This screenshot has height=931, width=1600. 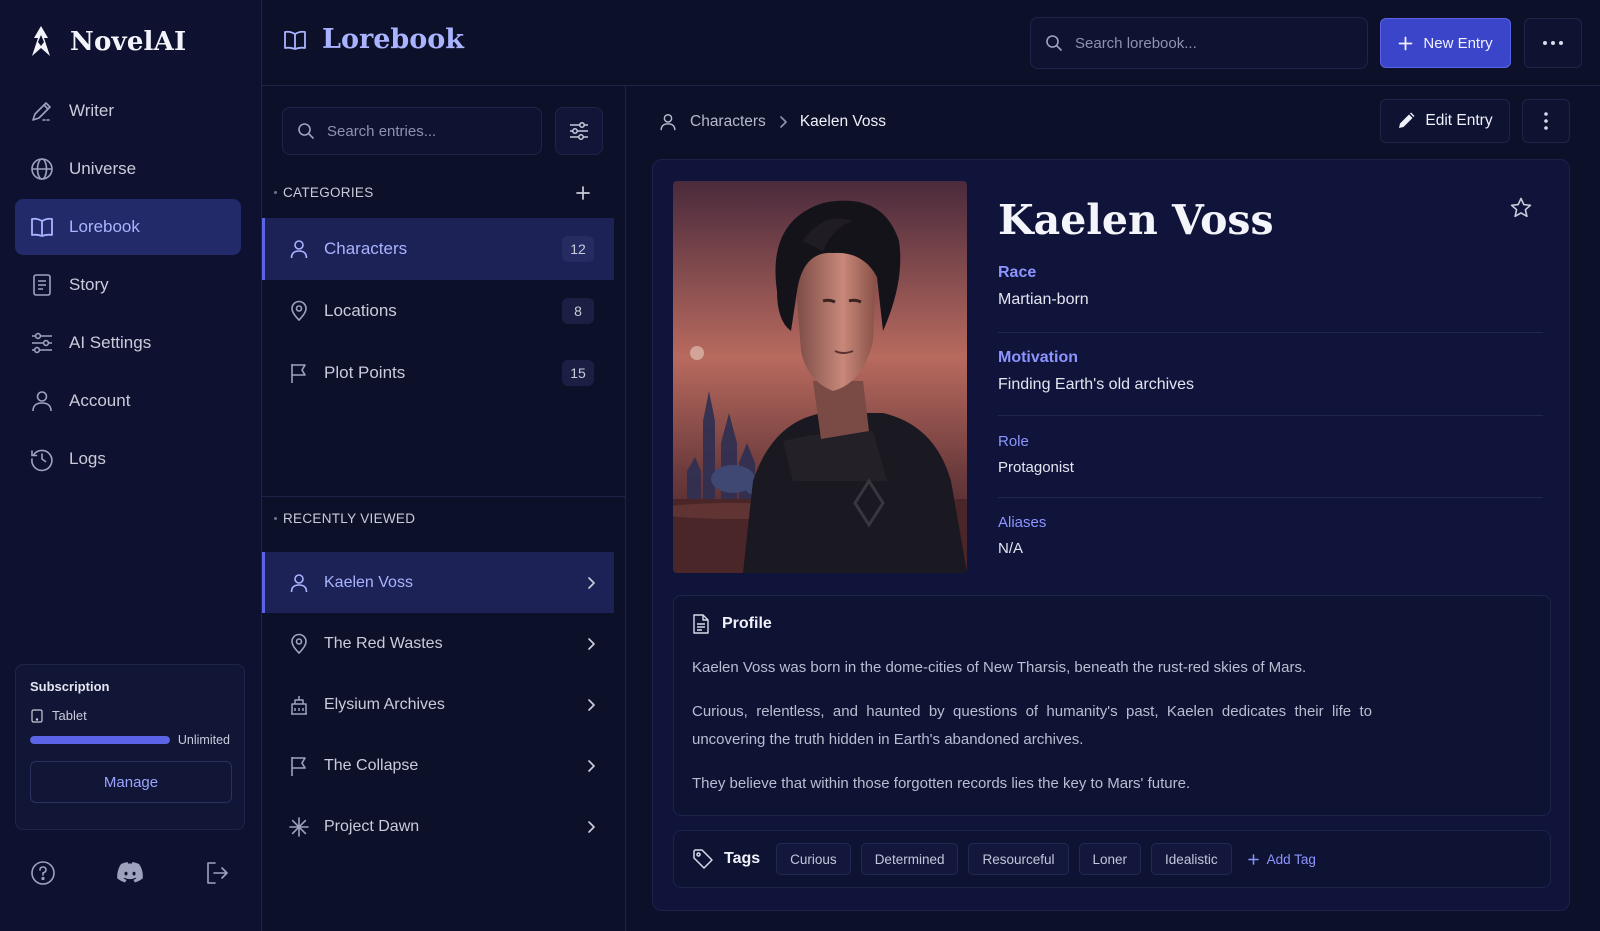 I want to click on tag-chip: Loner, so click(x=1110, y=859).